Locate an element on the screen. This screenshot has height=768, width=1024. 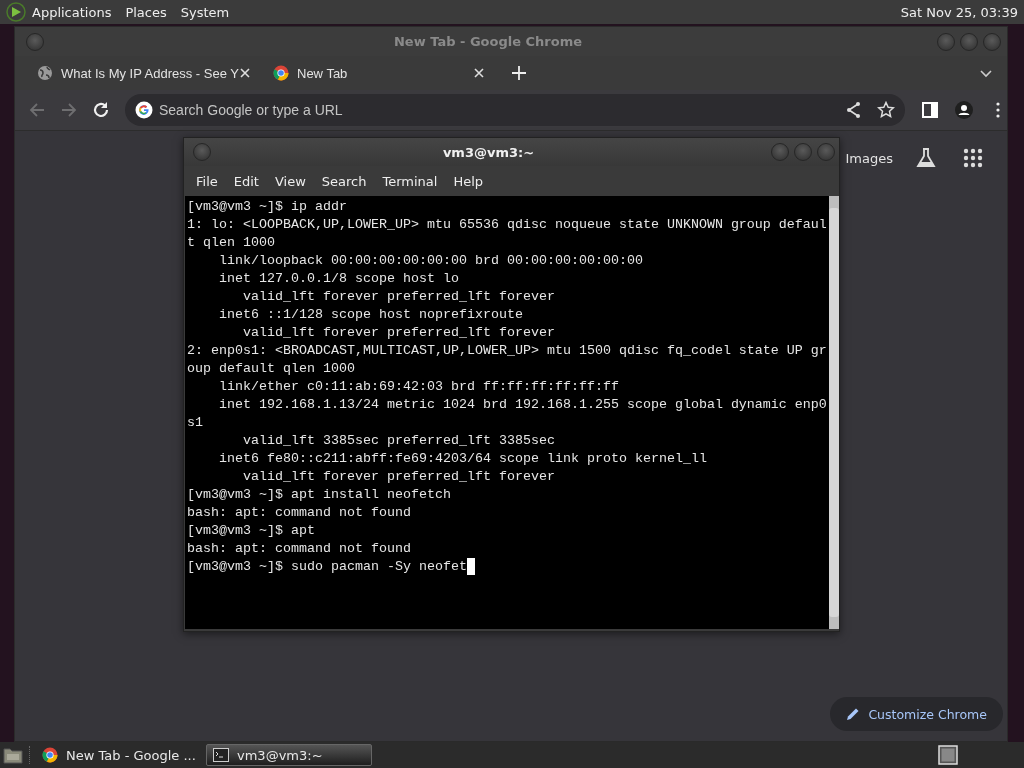
terminal-line: inet6 fe80::c211:abff:fe69:4203/64 scope link proto kernel_ll is located at coordinates (462, 459).